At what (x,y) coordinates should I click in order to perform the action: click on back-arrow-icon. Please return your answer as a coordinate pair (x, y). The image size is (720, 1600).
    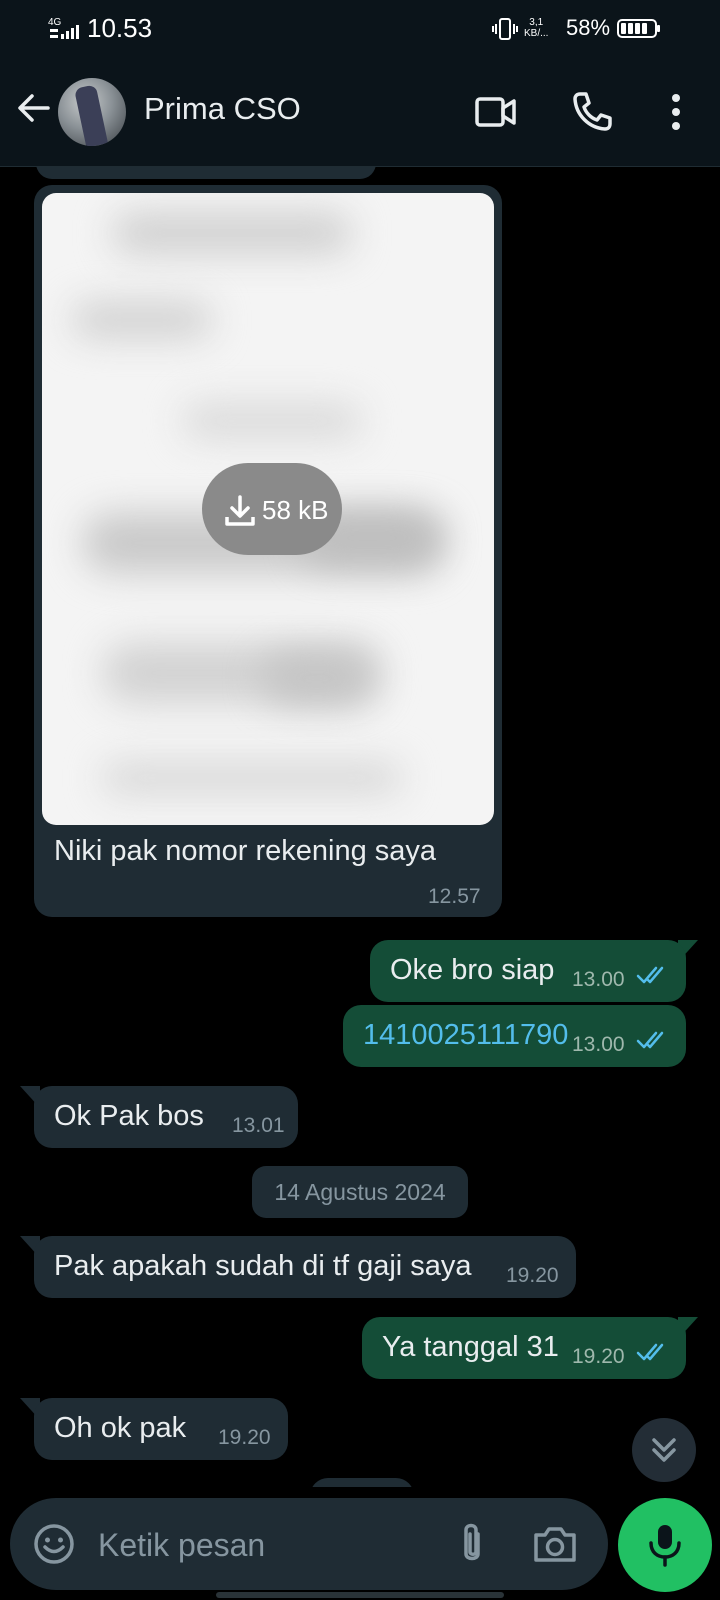
    Looking at the image, I should click on (34, 108).